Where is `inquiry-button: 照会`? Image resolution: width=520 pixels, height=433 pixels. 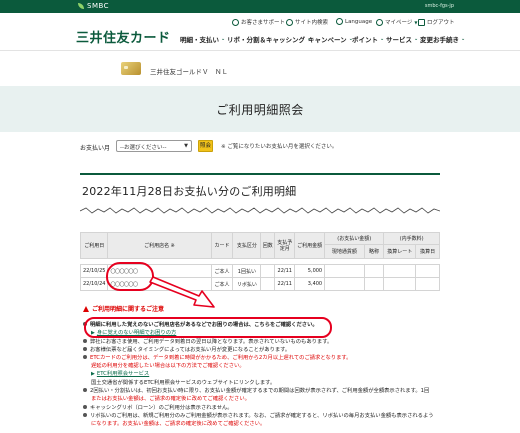
inquiry-button: 照会 is located at coordinates (205, 146).